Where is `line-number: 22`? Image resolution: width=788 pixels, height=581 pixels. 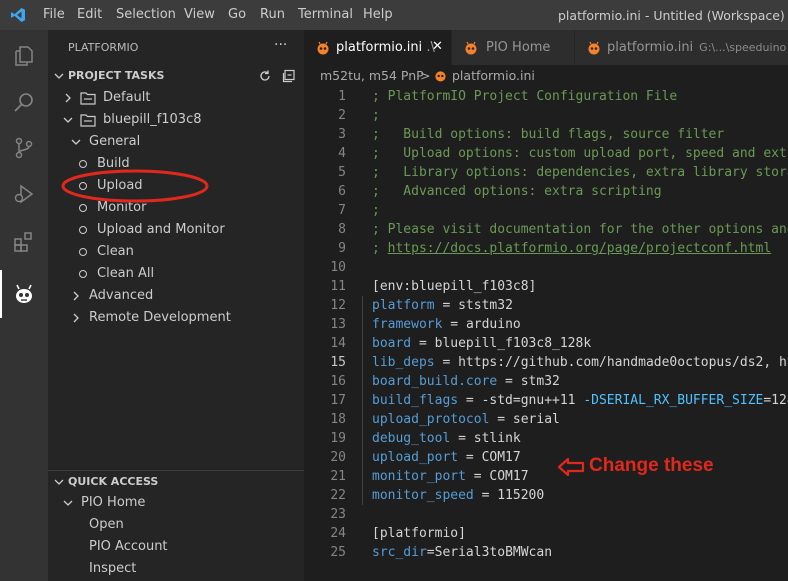 line-number: 22 is located at coordinates (338, 495).